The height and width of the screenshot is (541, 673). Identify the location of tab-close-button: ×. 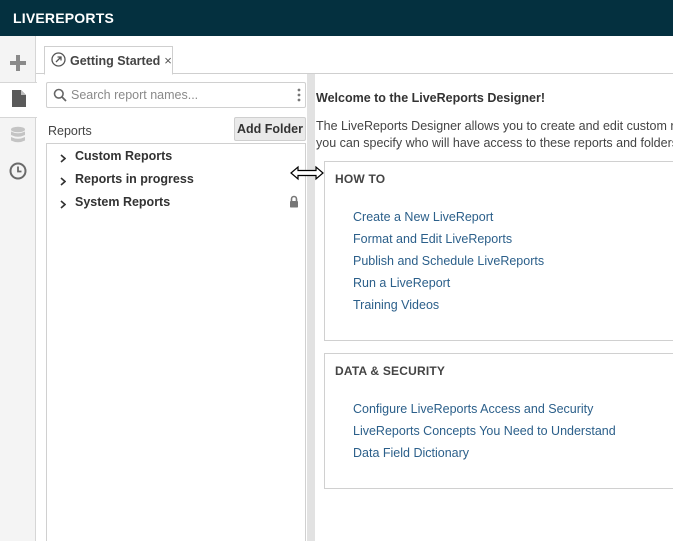
(168, 60).